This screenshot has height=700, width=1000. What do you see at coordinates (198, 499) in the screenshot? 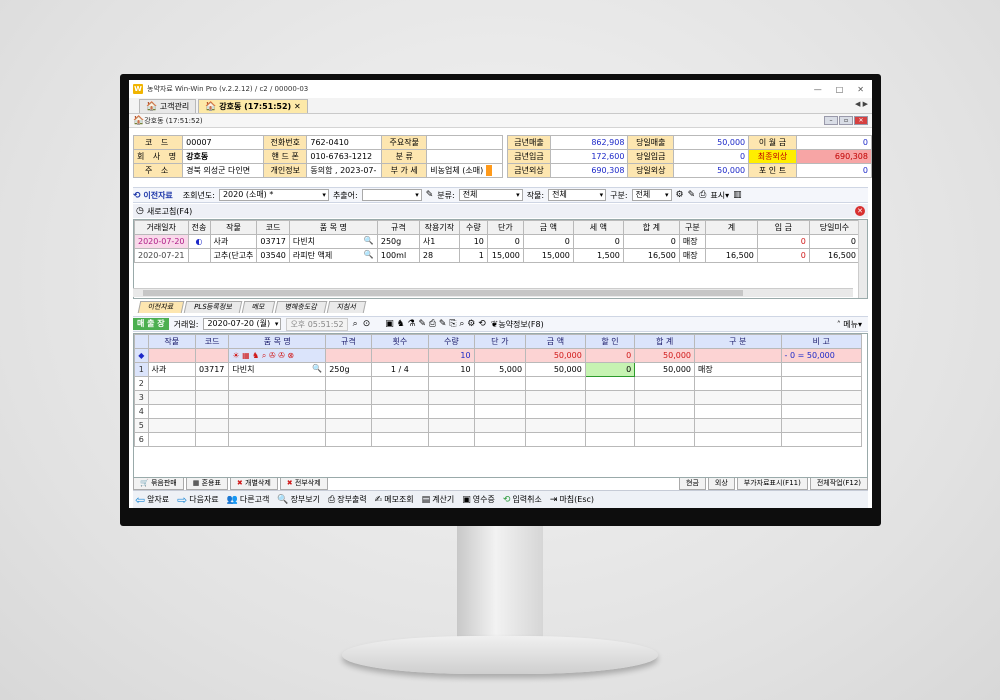
I see `next-record-button: ⇨ 다음자료` at bounding box center [198, 499].